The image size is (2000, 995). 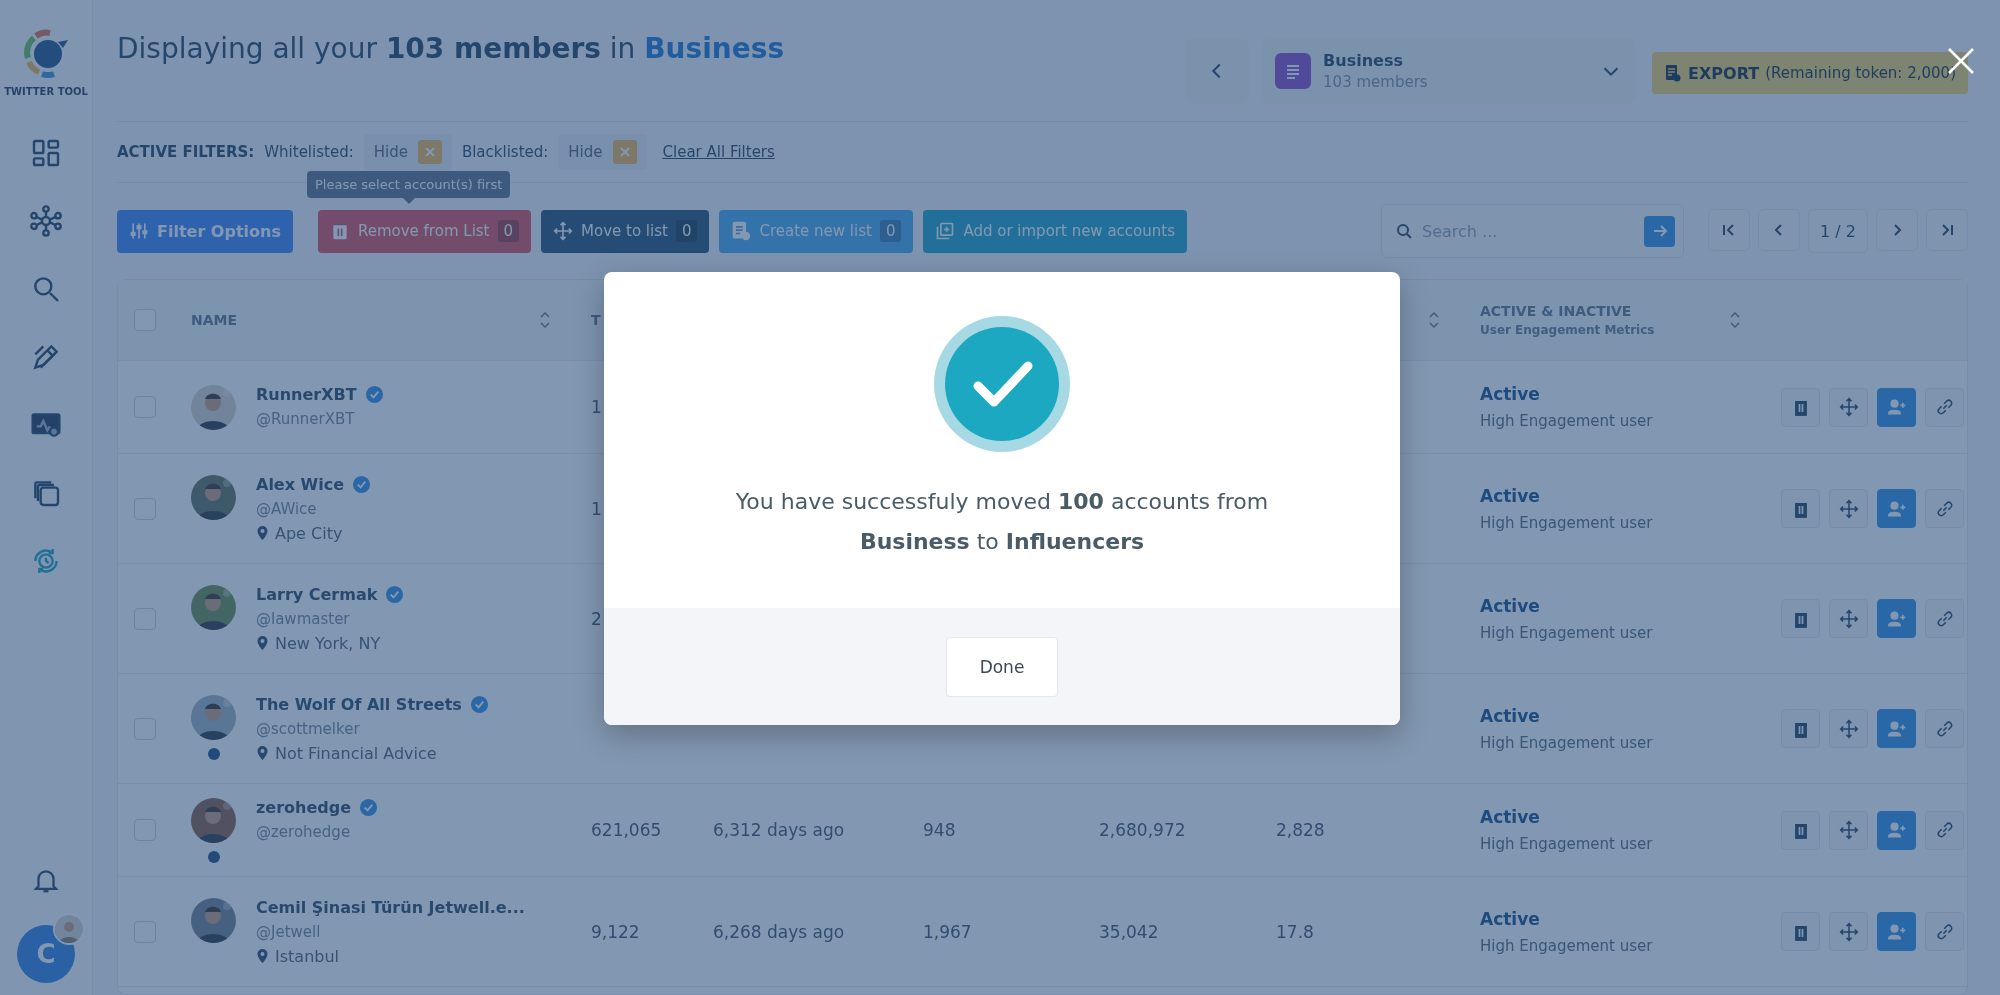 What do you see at coordinates (300, 484) in the screenshot?
I see `account-name: Alex Wice` at bounding box center [300, 484].